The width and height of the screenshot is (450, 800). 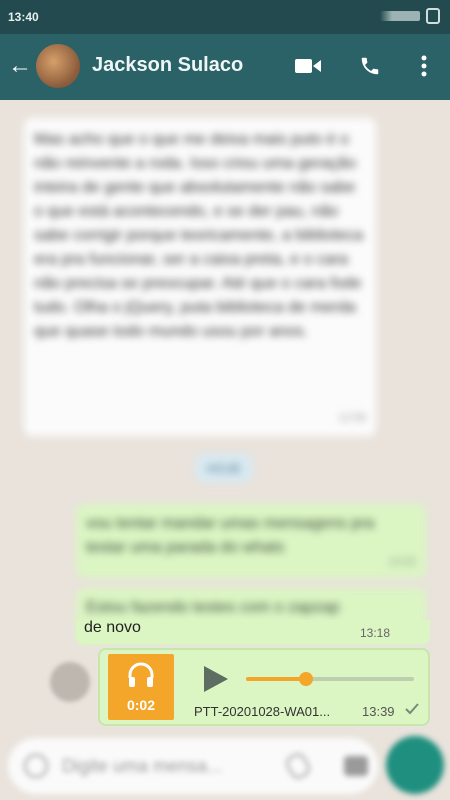 What do you see at coordinates (58, 66) in the screenshot?
I see `contact-avatar` at bounding box center [58, 66].